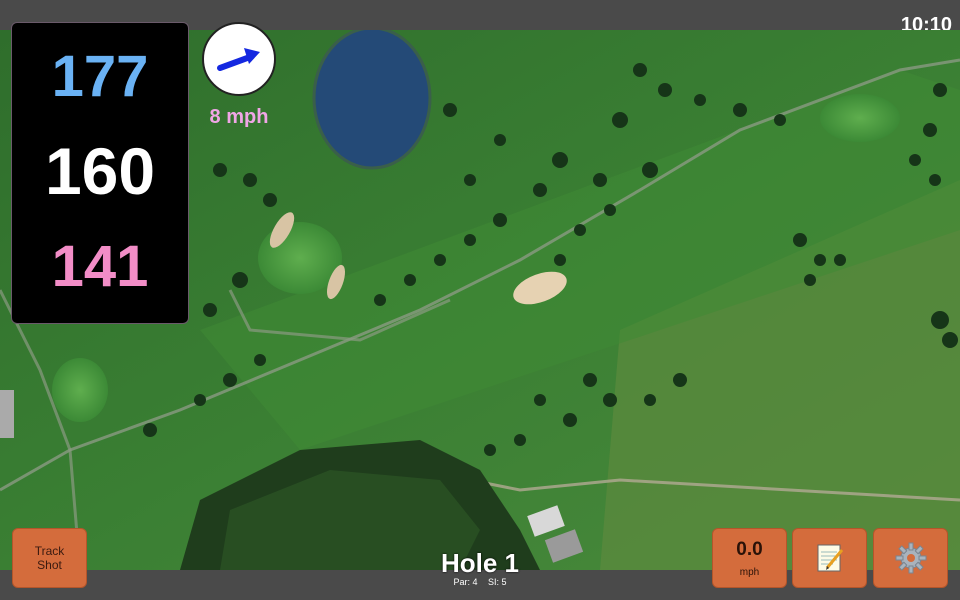 The image size is (960, 600). I want to click on distance-panel: 177 160 141, so click(100, 173).